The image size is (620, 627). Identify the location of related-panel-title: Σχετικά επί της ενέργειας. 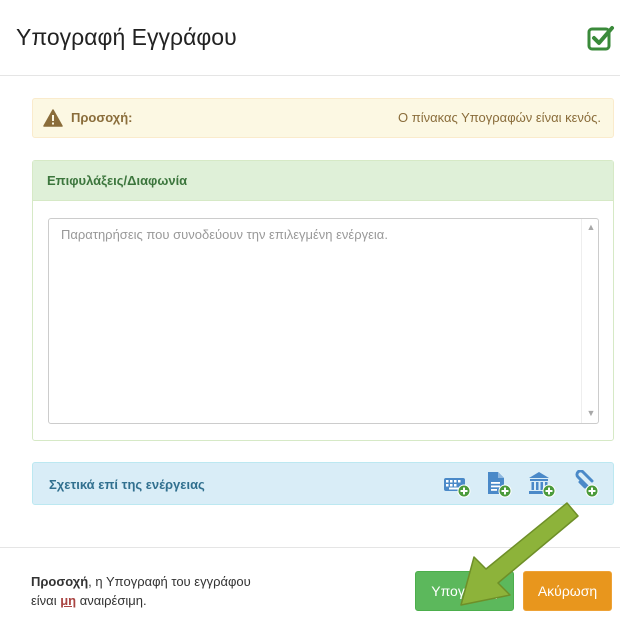
(127, 484).